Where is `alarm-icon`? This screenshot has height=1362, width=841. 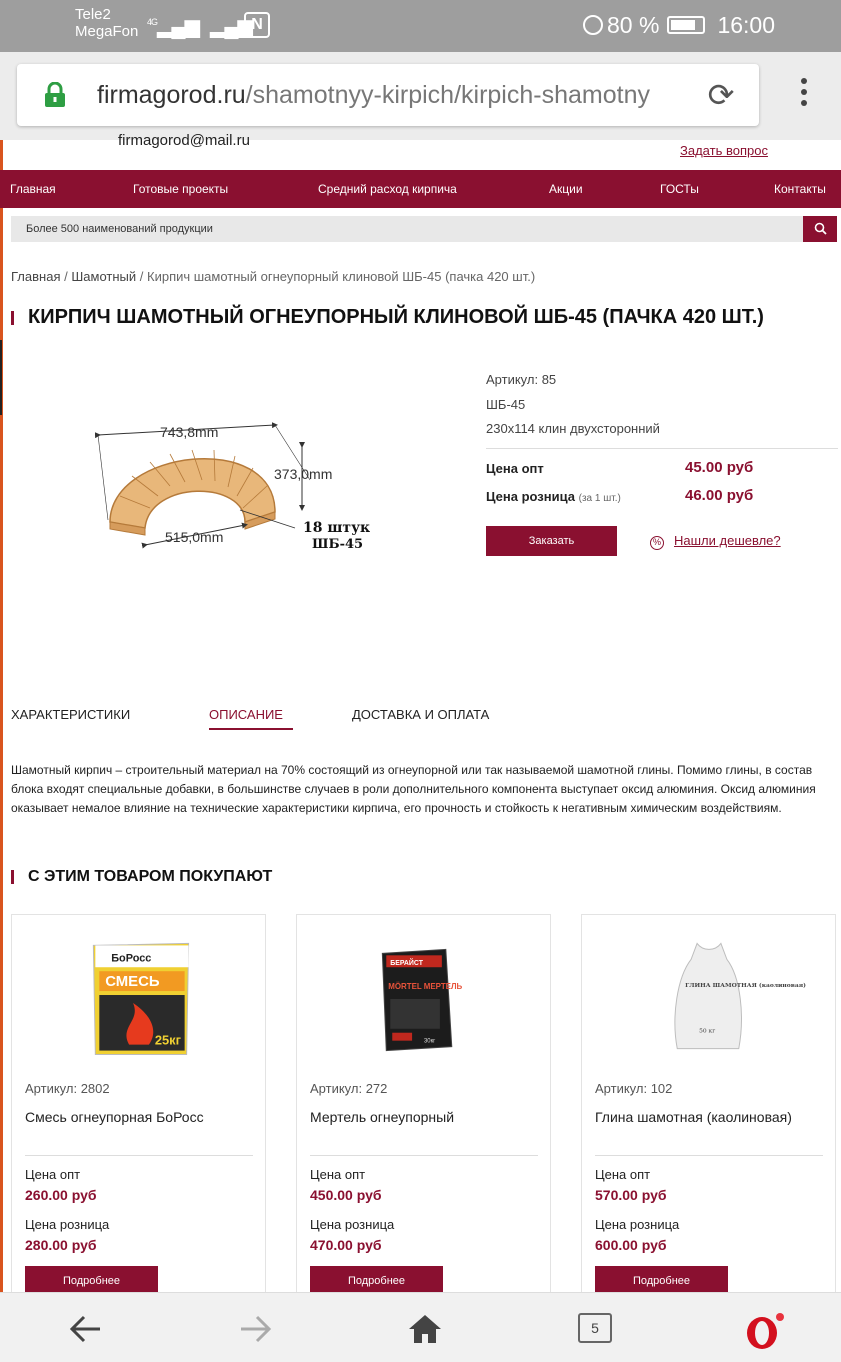
alarm-icon is located at coordinates (593, 25).